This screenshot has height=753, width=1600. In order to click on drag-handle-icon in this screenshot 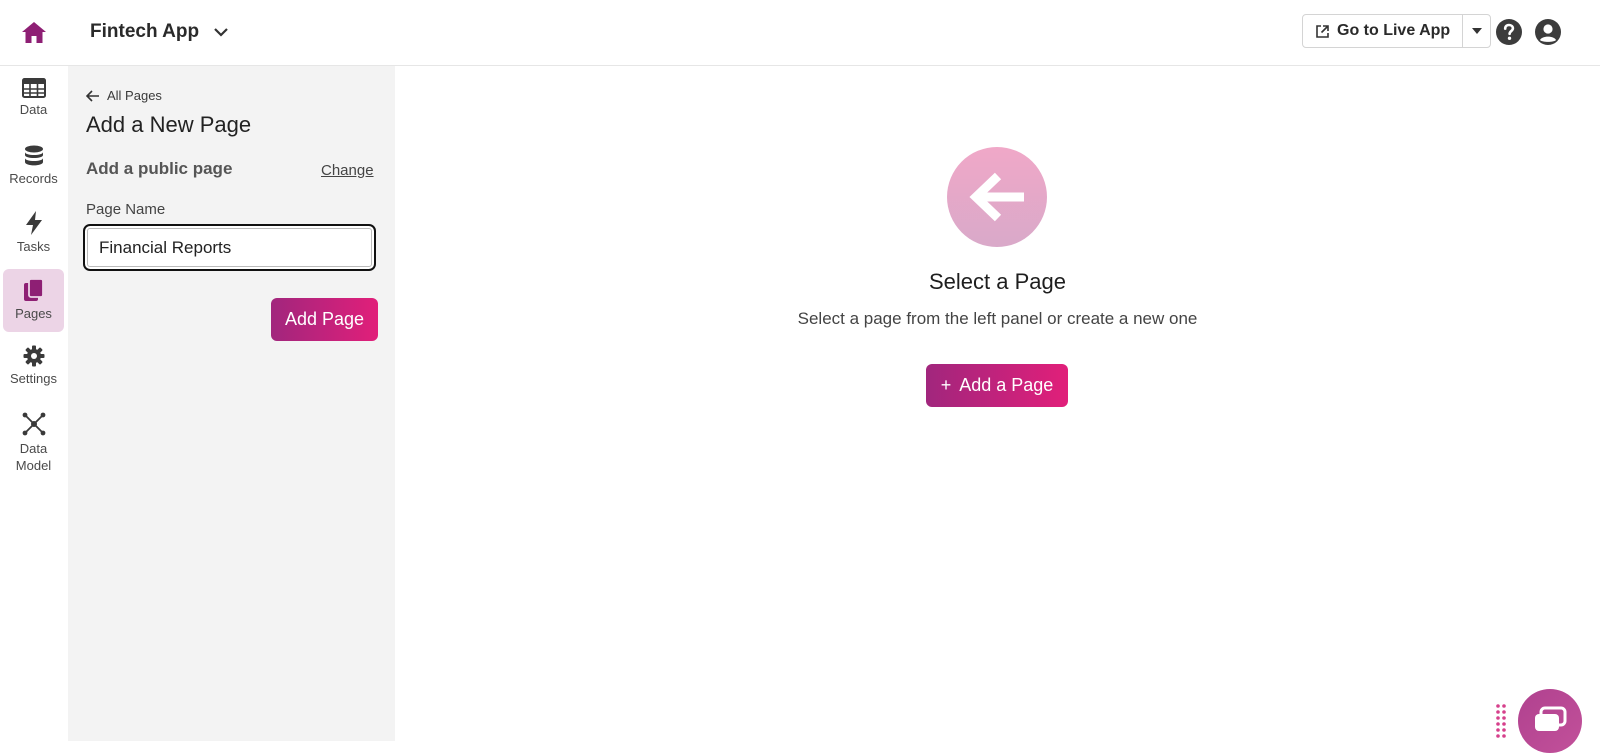, I will do `click(1501, 722)`.